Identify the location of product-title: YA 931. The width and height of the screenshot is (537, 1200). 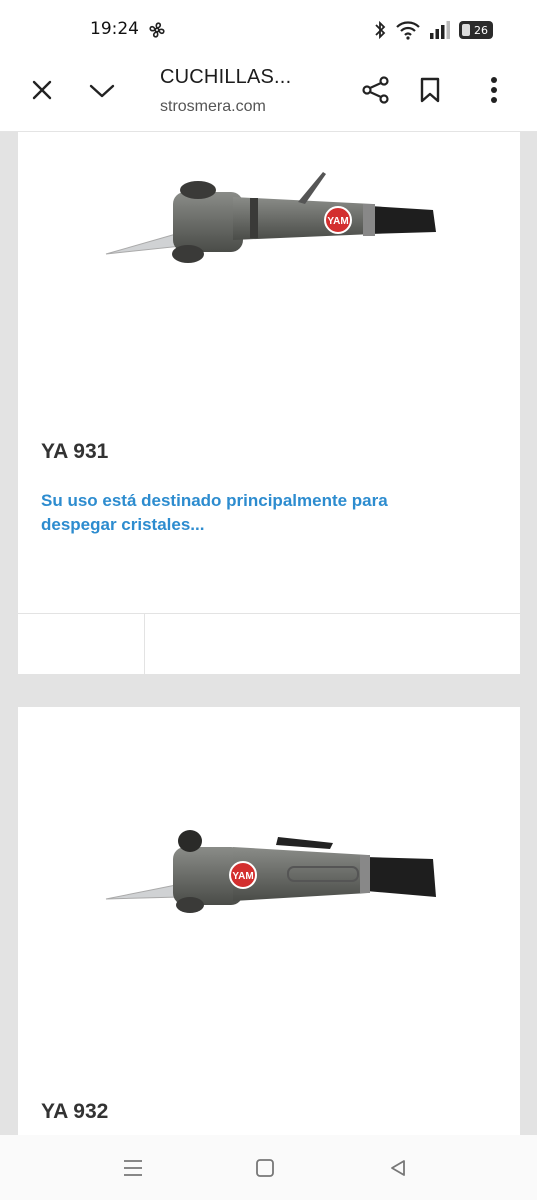
(74, 452).